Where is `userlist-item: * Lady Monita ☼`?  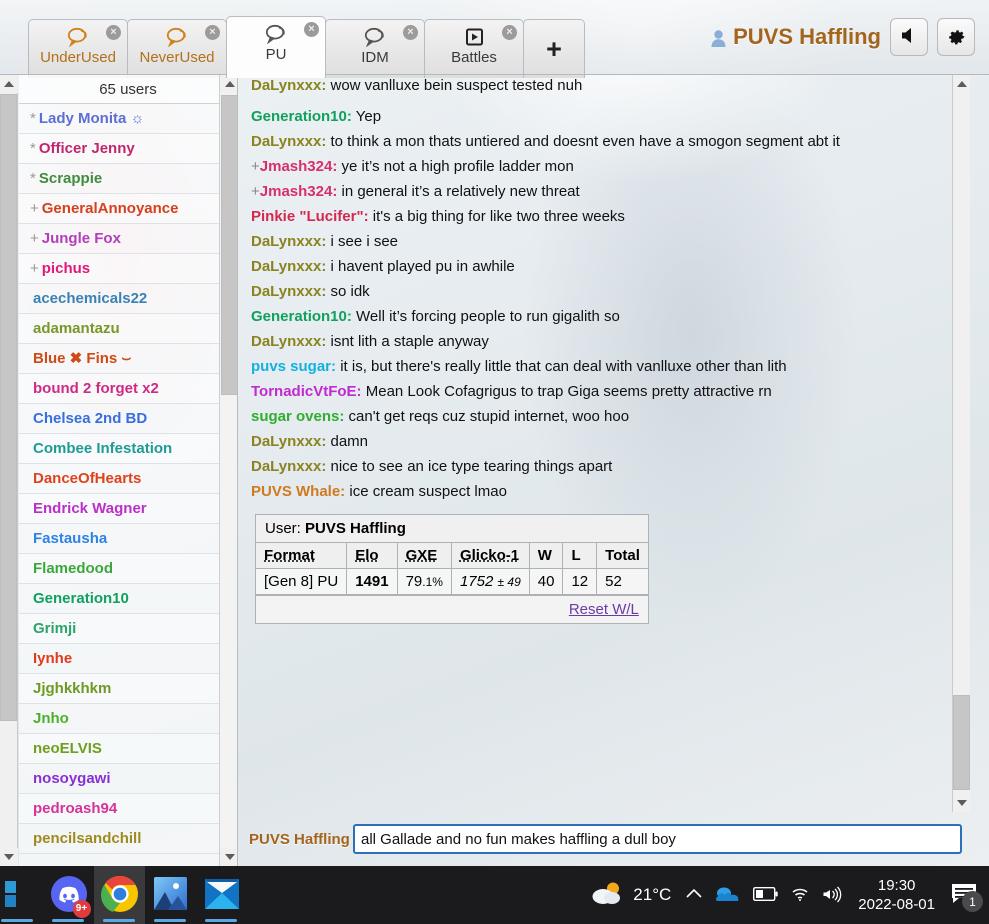
userlist-item: * Lady Monita ☼ is located at coordinates (128, 119).